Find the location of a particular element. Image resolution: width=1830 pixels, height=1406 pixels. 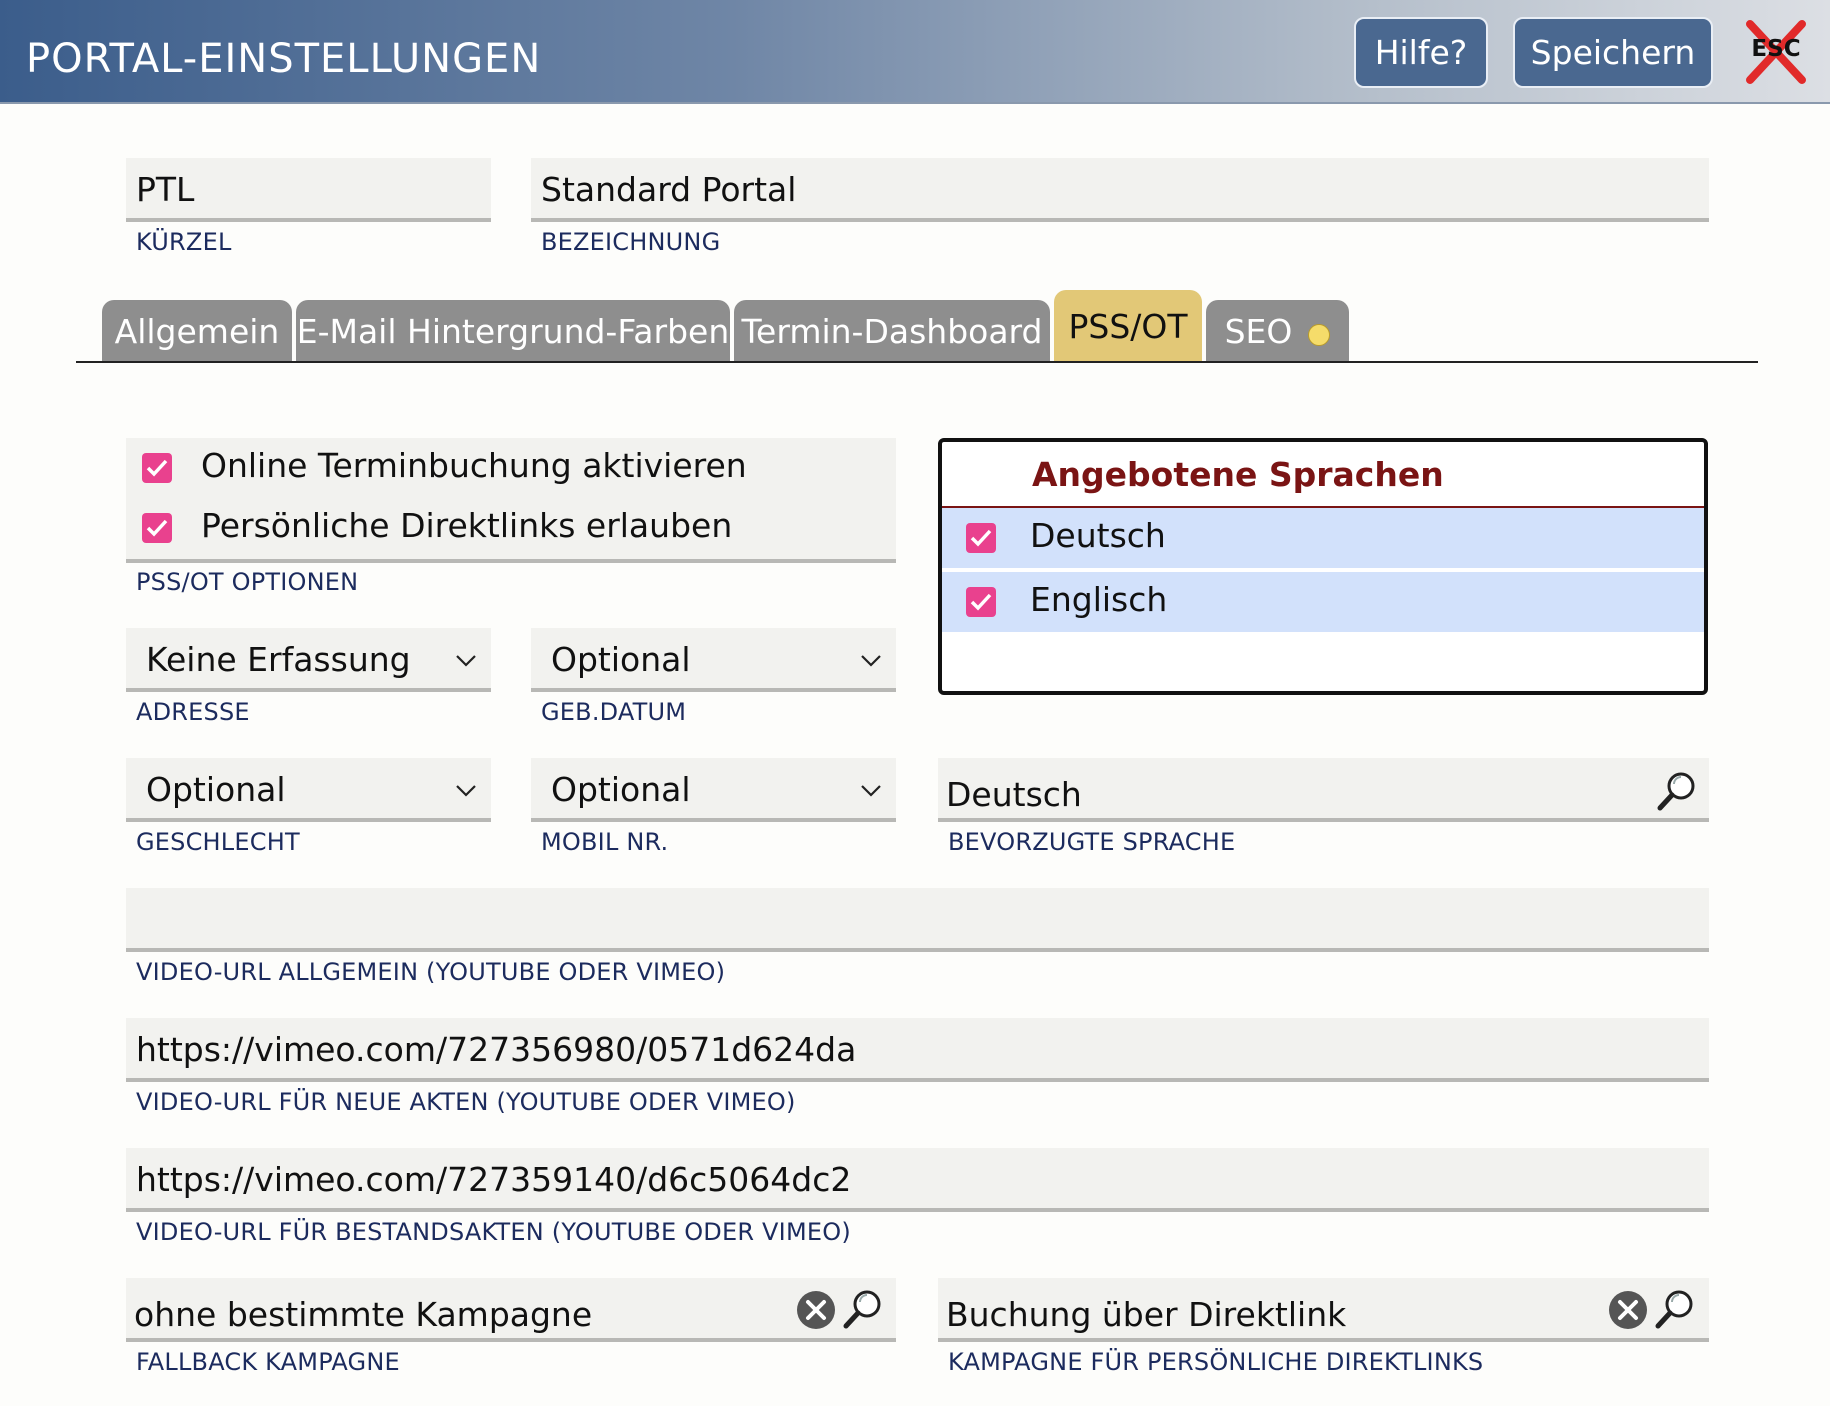

video-url-allgemein-input is located at coordinates (917, 920).